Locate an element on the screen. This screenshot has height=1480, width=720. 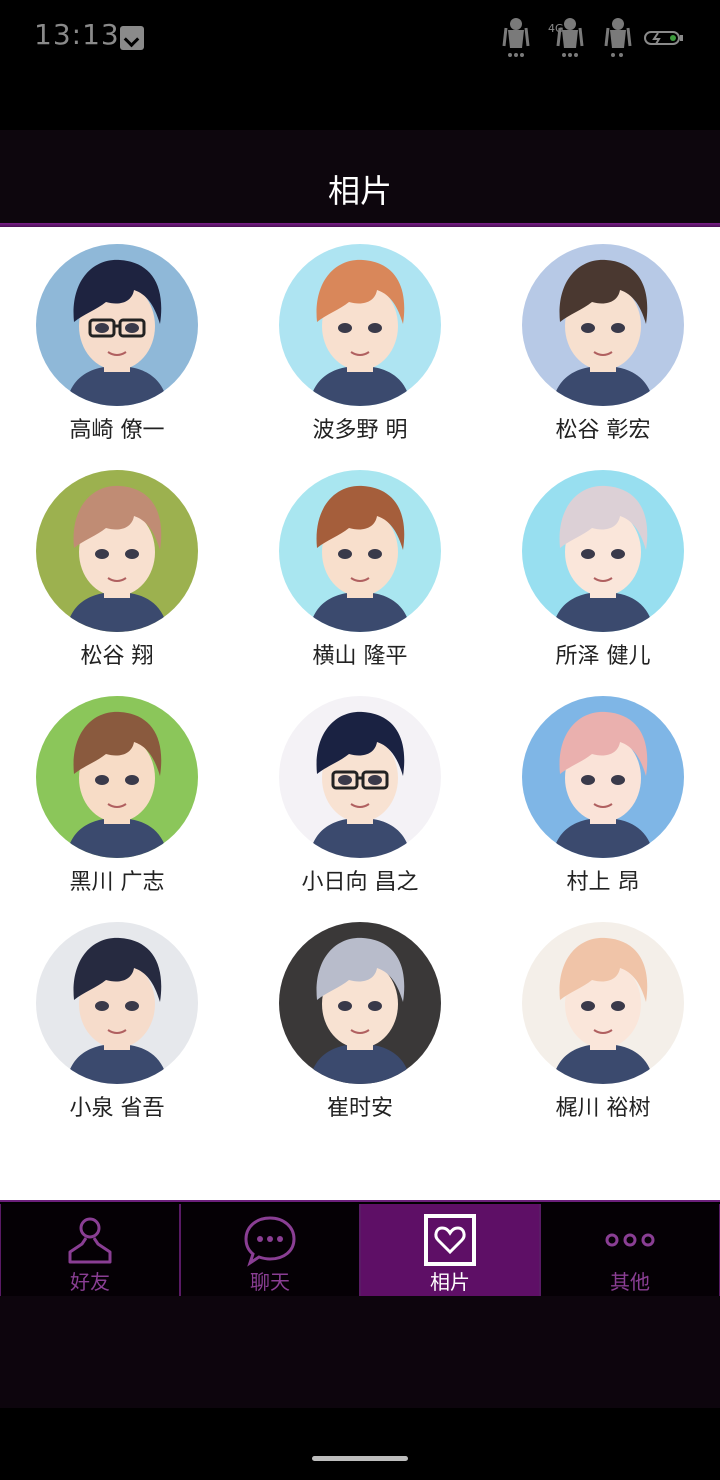
contact-item: 横山 隆平 is located at coordinates (360, 570).